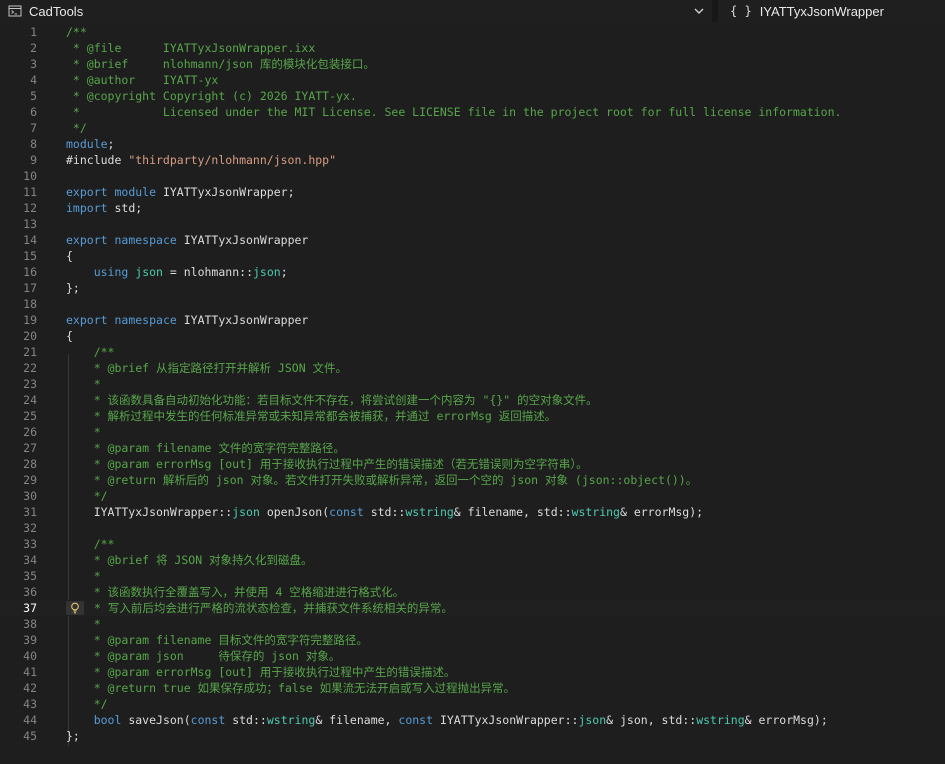 This screenshot has width=945, height=764. I want to click on code-line: 15 {, so click(472, 256).